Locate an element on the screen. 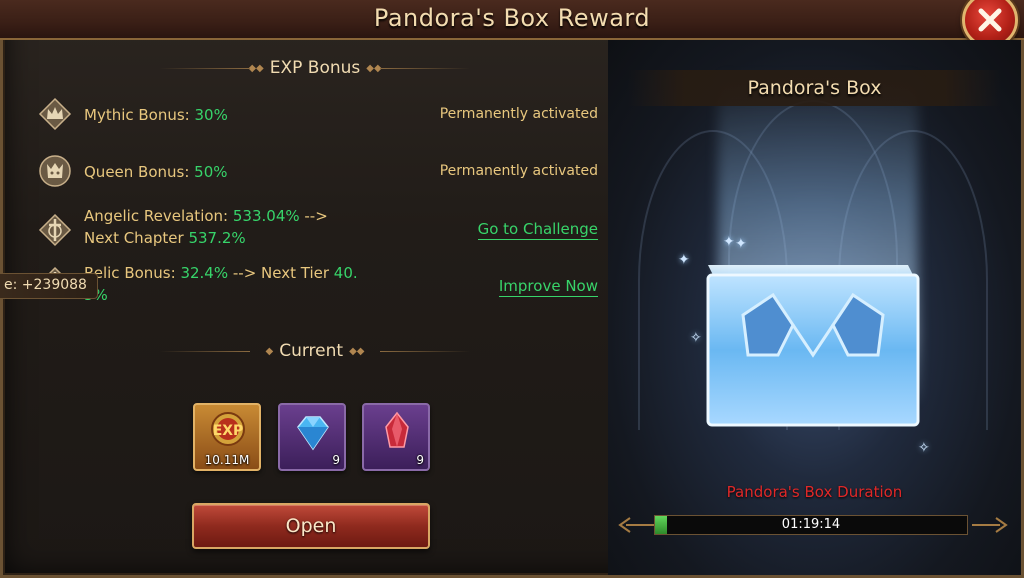 The image size is (1024, 578). bonus-row-mythic: Mythic Bonus: 30% Permanently activated is located at coordinates (321, 117).